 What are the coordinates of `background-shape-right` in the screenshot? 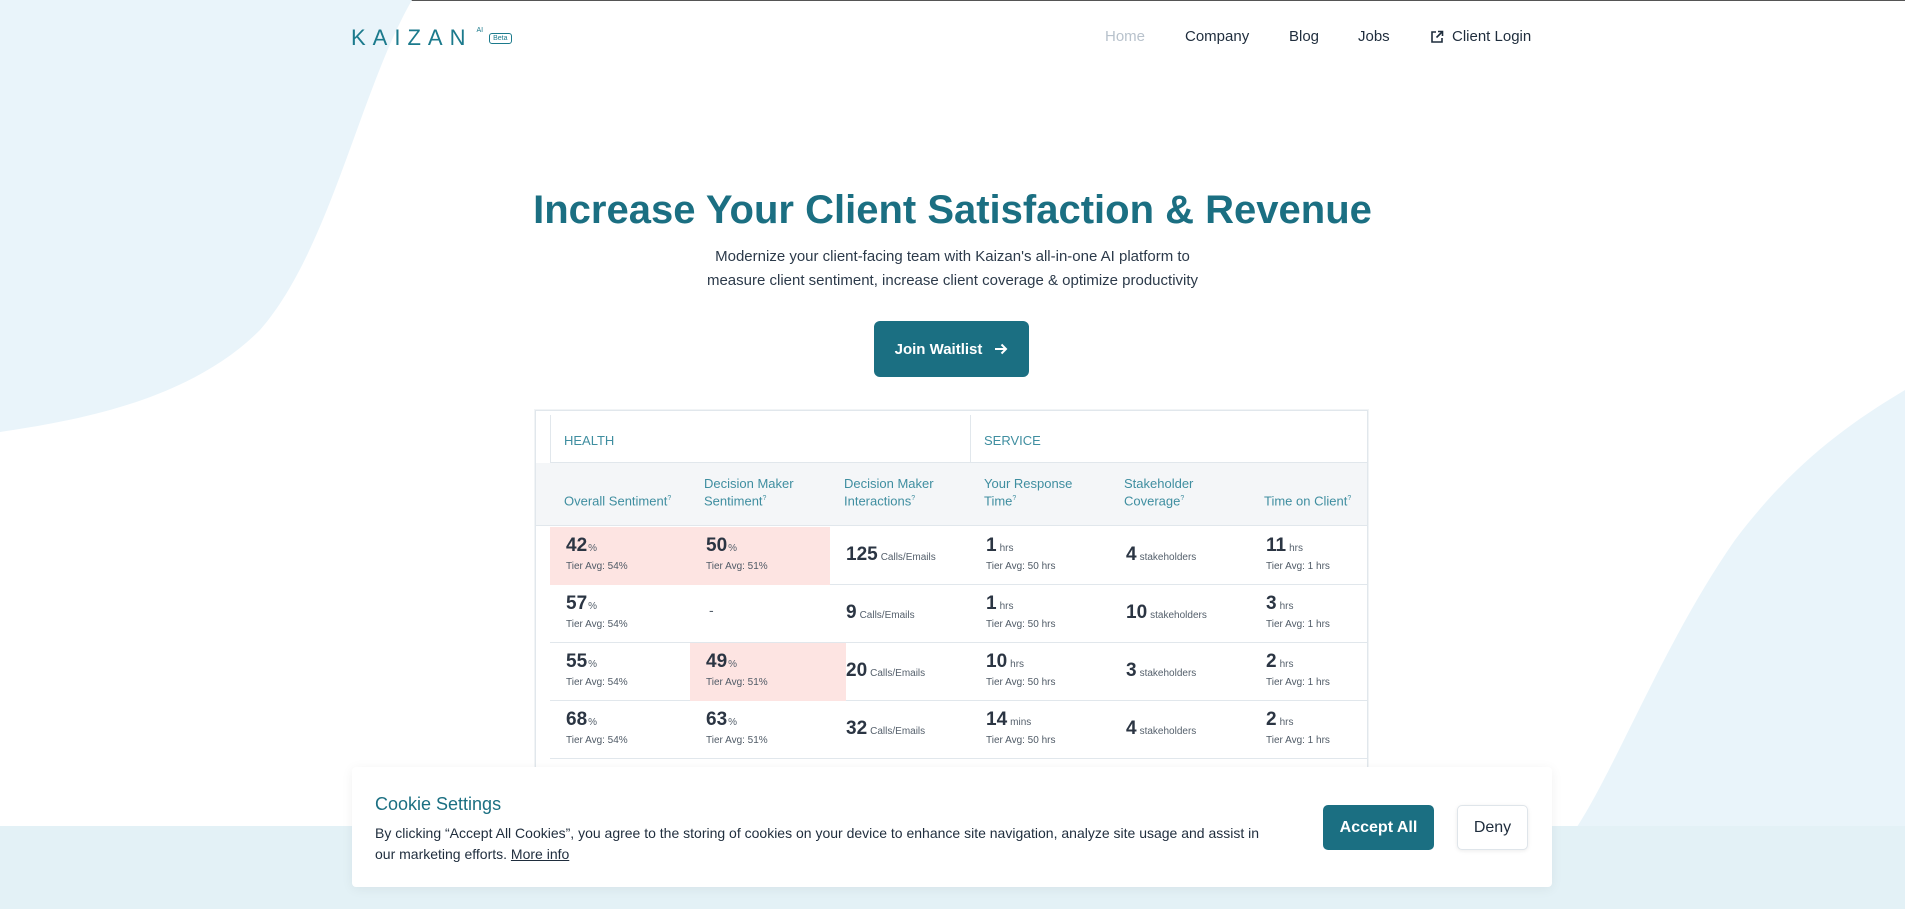 It's located at (1740, 610).